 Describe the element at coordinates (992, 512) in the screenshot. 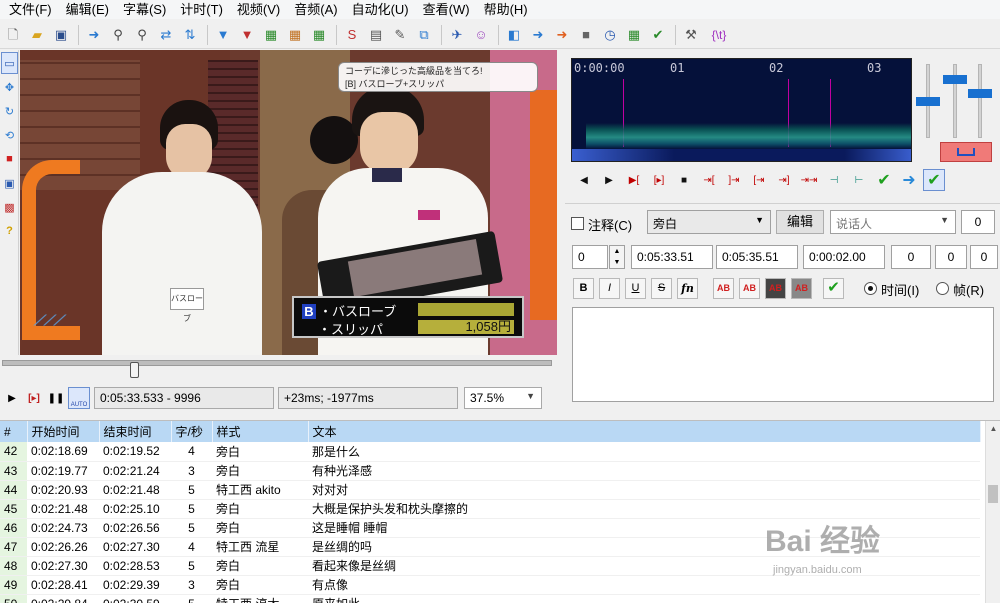

I see `grid-scrollbar: ▲` at that location.